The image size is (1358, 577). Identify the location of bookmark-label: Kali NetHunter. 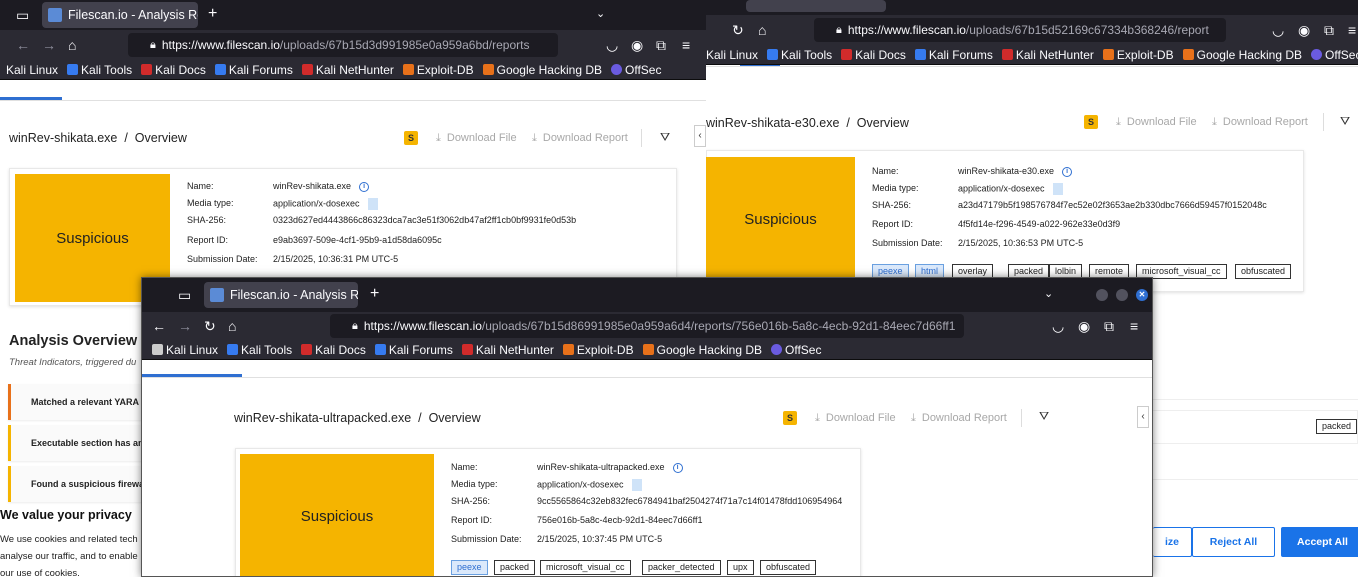
(514, 349).